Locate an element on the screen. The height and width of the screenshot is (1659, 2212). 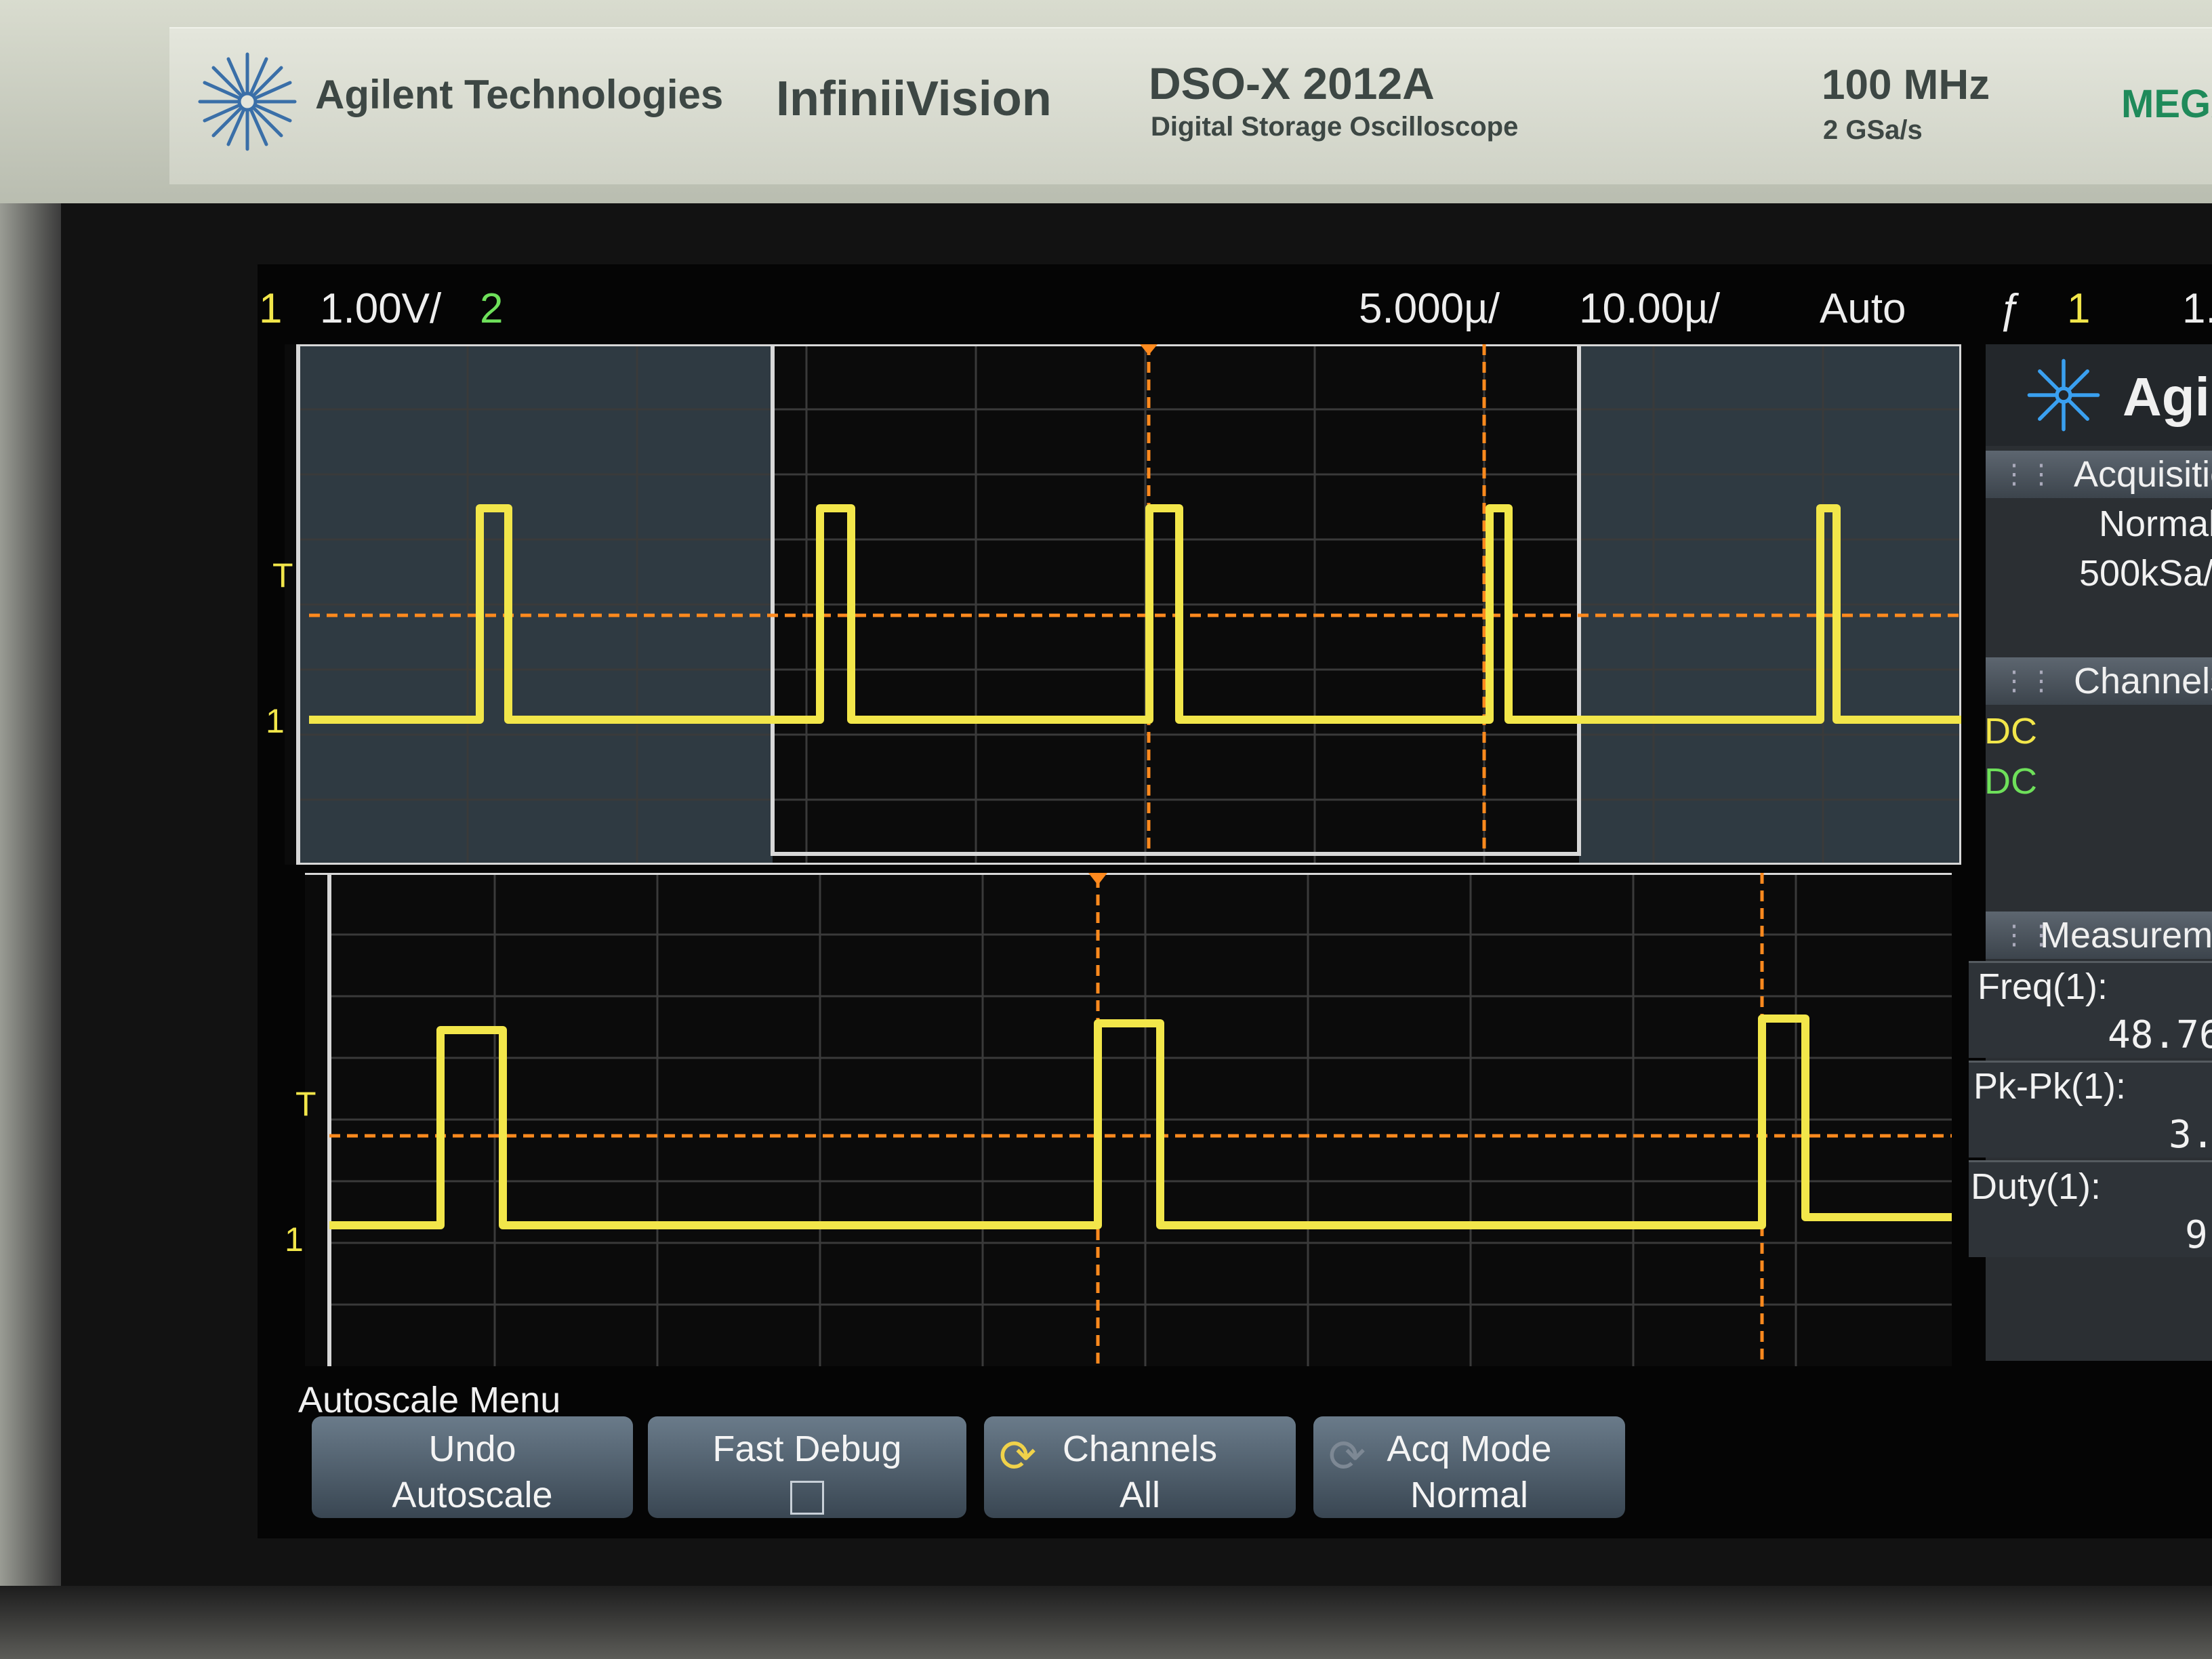
softkey-label: Undo is located at coordinates (472, 1449).